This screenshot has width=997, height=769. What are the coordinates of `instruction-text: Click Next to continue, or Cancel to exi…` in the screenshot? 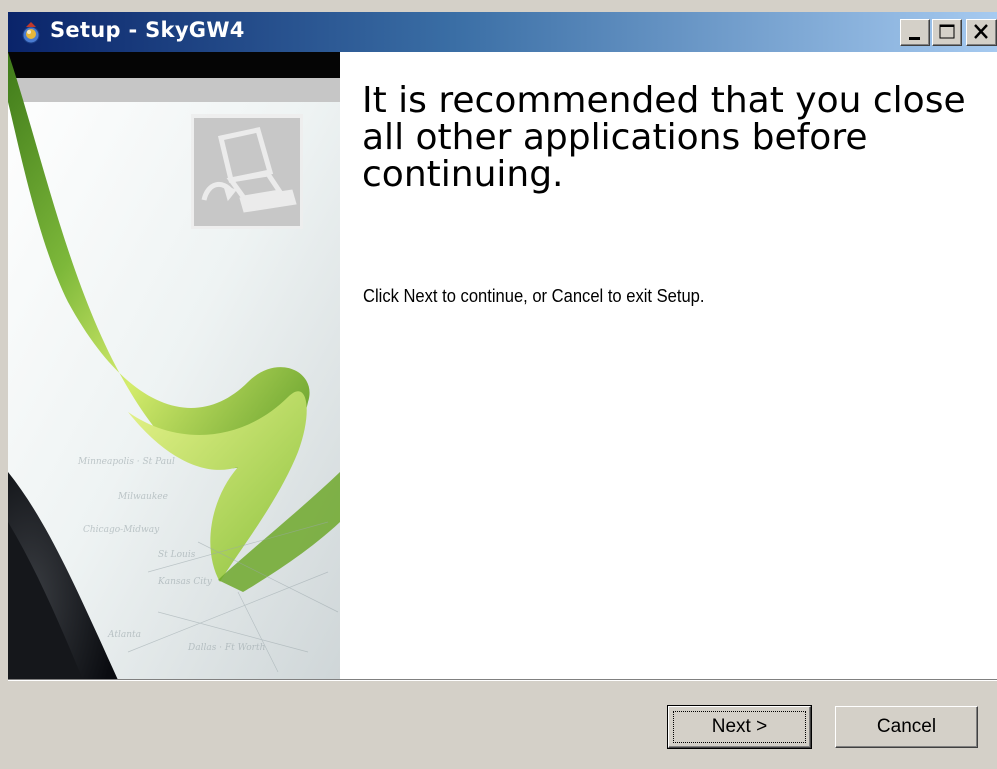 It's located at (534, 296).